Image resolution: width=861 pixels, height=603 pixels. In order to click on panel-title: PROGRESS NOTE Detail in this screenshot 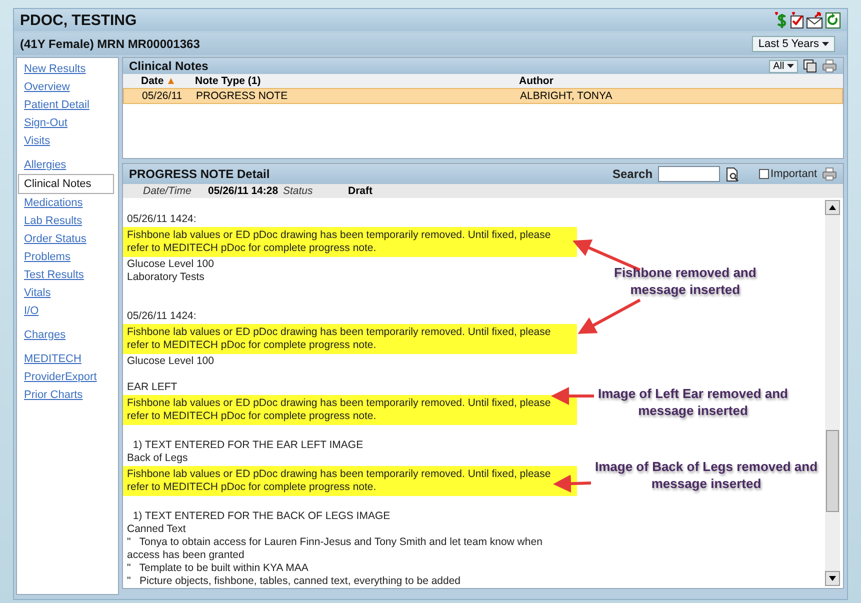, I will do `click(199, 174)`.